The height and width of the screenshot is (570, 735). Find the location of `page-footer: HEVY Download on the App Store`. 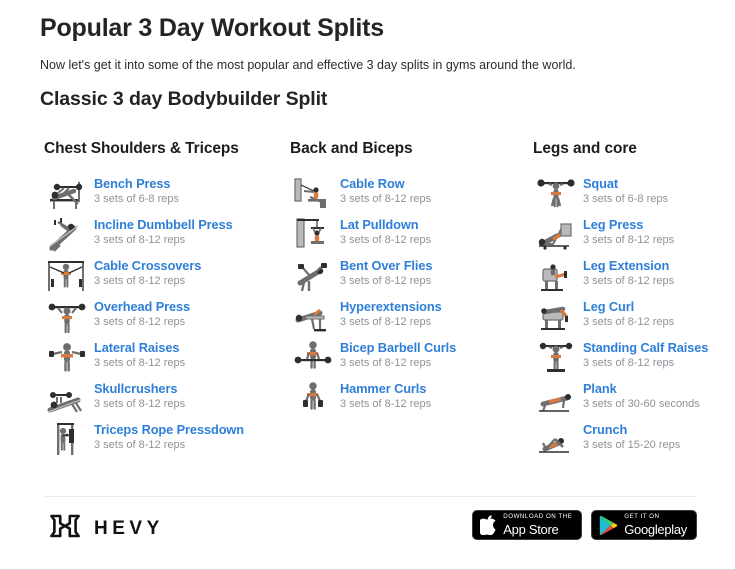

page-footer: HEVY Download on the App Store is located at coordinates (367, 530).